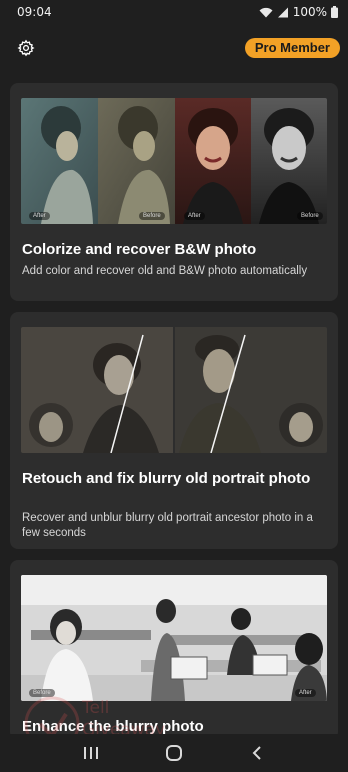  I want to click on card-title: Colorize and recover B&W photo, so click(139, 249).